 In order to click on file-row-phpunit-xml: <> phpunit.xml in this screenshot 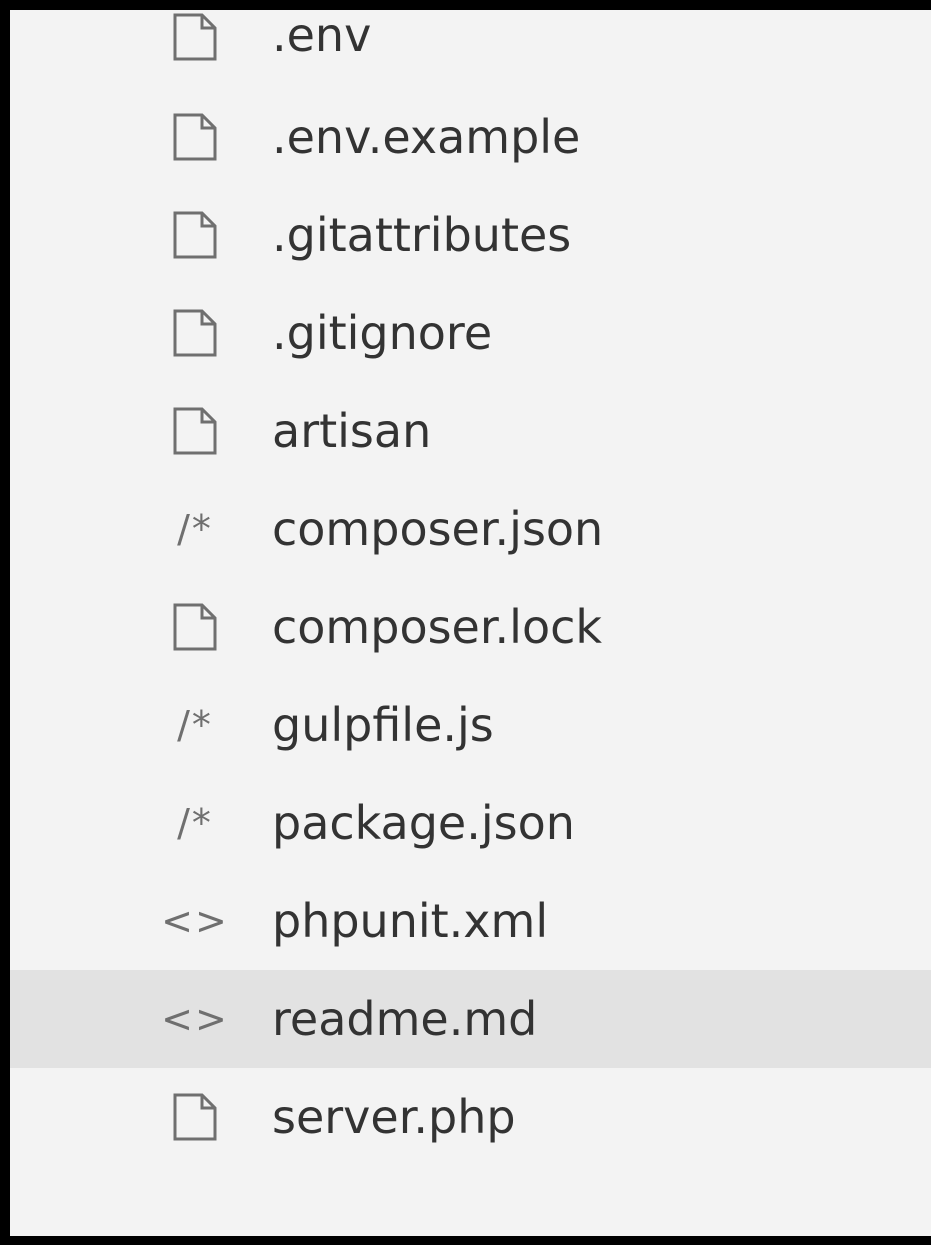, I will do `click(470, 921)`.